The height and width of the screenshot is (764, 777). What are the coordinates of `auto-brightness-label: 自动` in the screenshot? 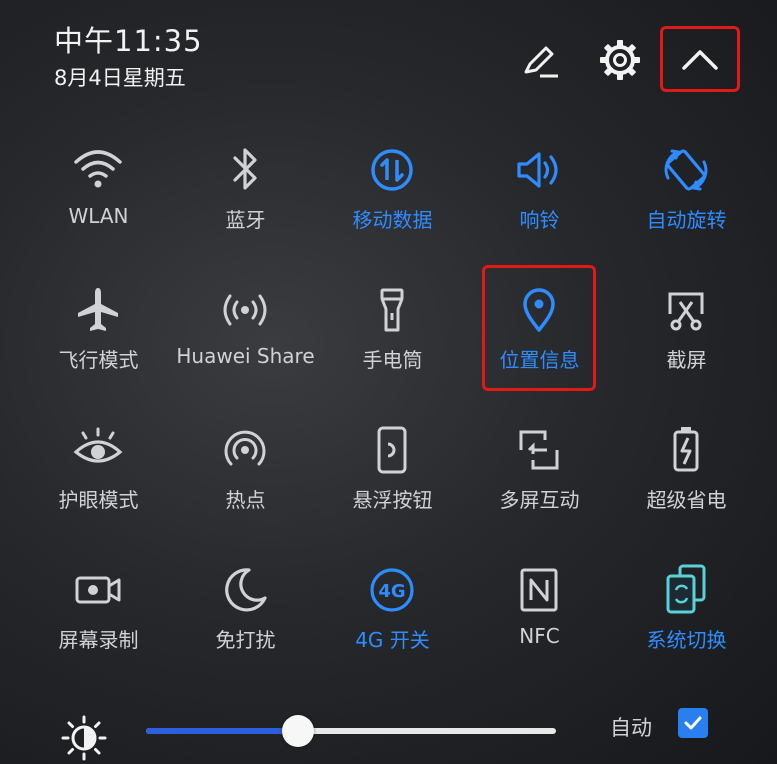 It's located at (631, 728).